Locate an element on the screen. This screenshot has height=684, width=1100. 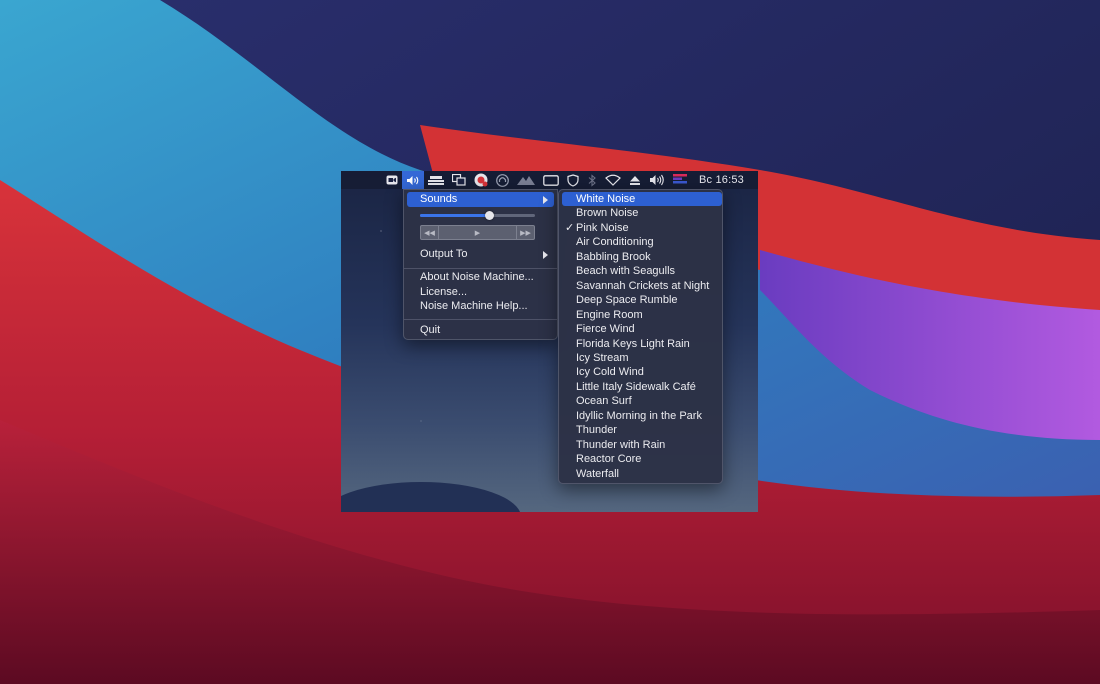
play-button: ▶ is located at coordinates (477, 232).